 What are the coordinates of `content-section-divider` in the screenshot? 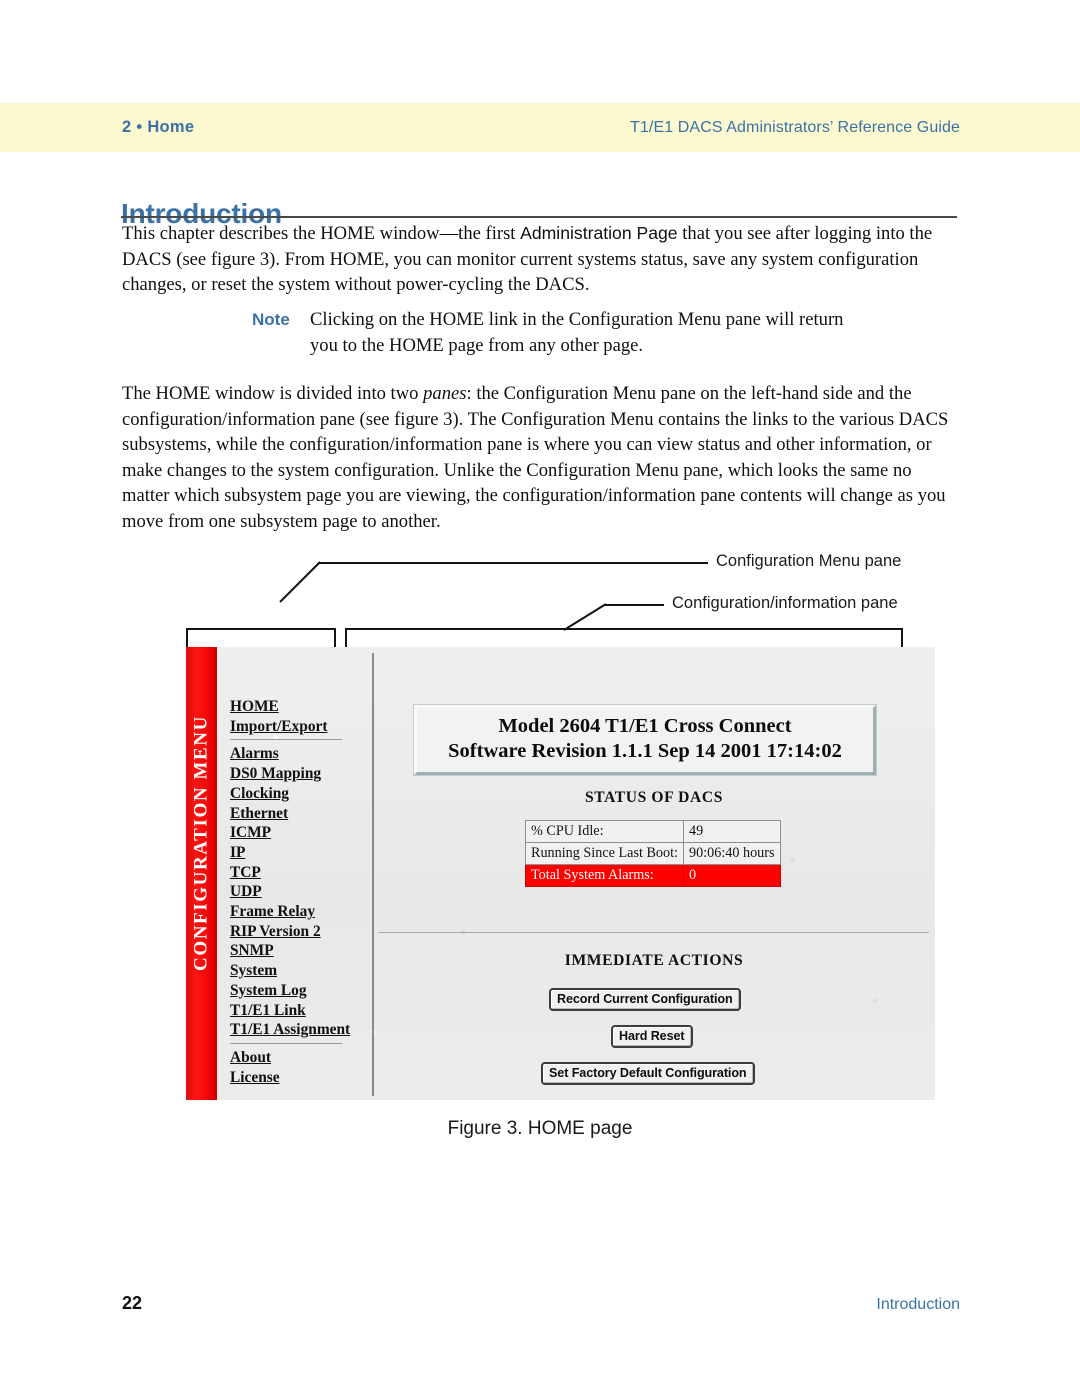 It's located at (653, 932).